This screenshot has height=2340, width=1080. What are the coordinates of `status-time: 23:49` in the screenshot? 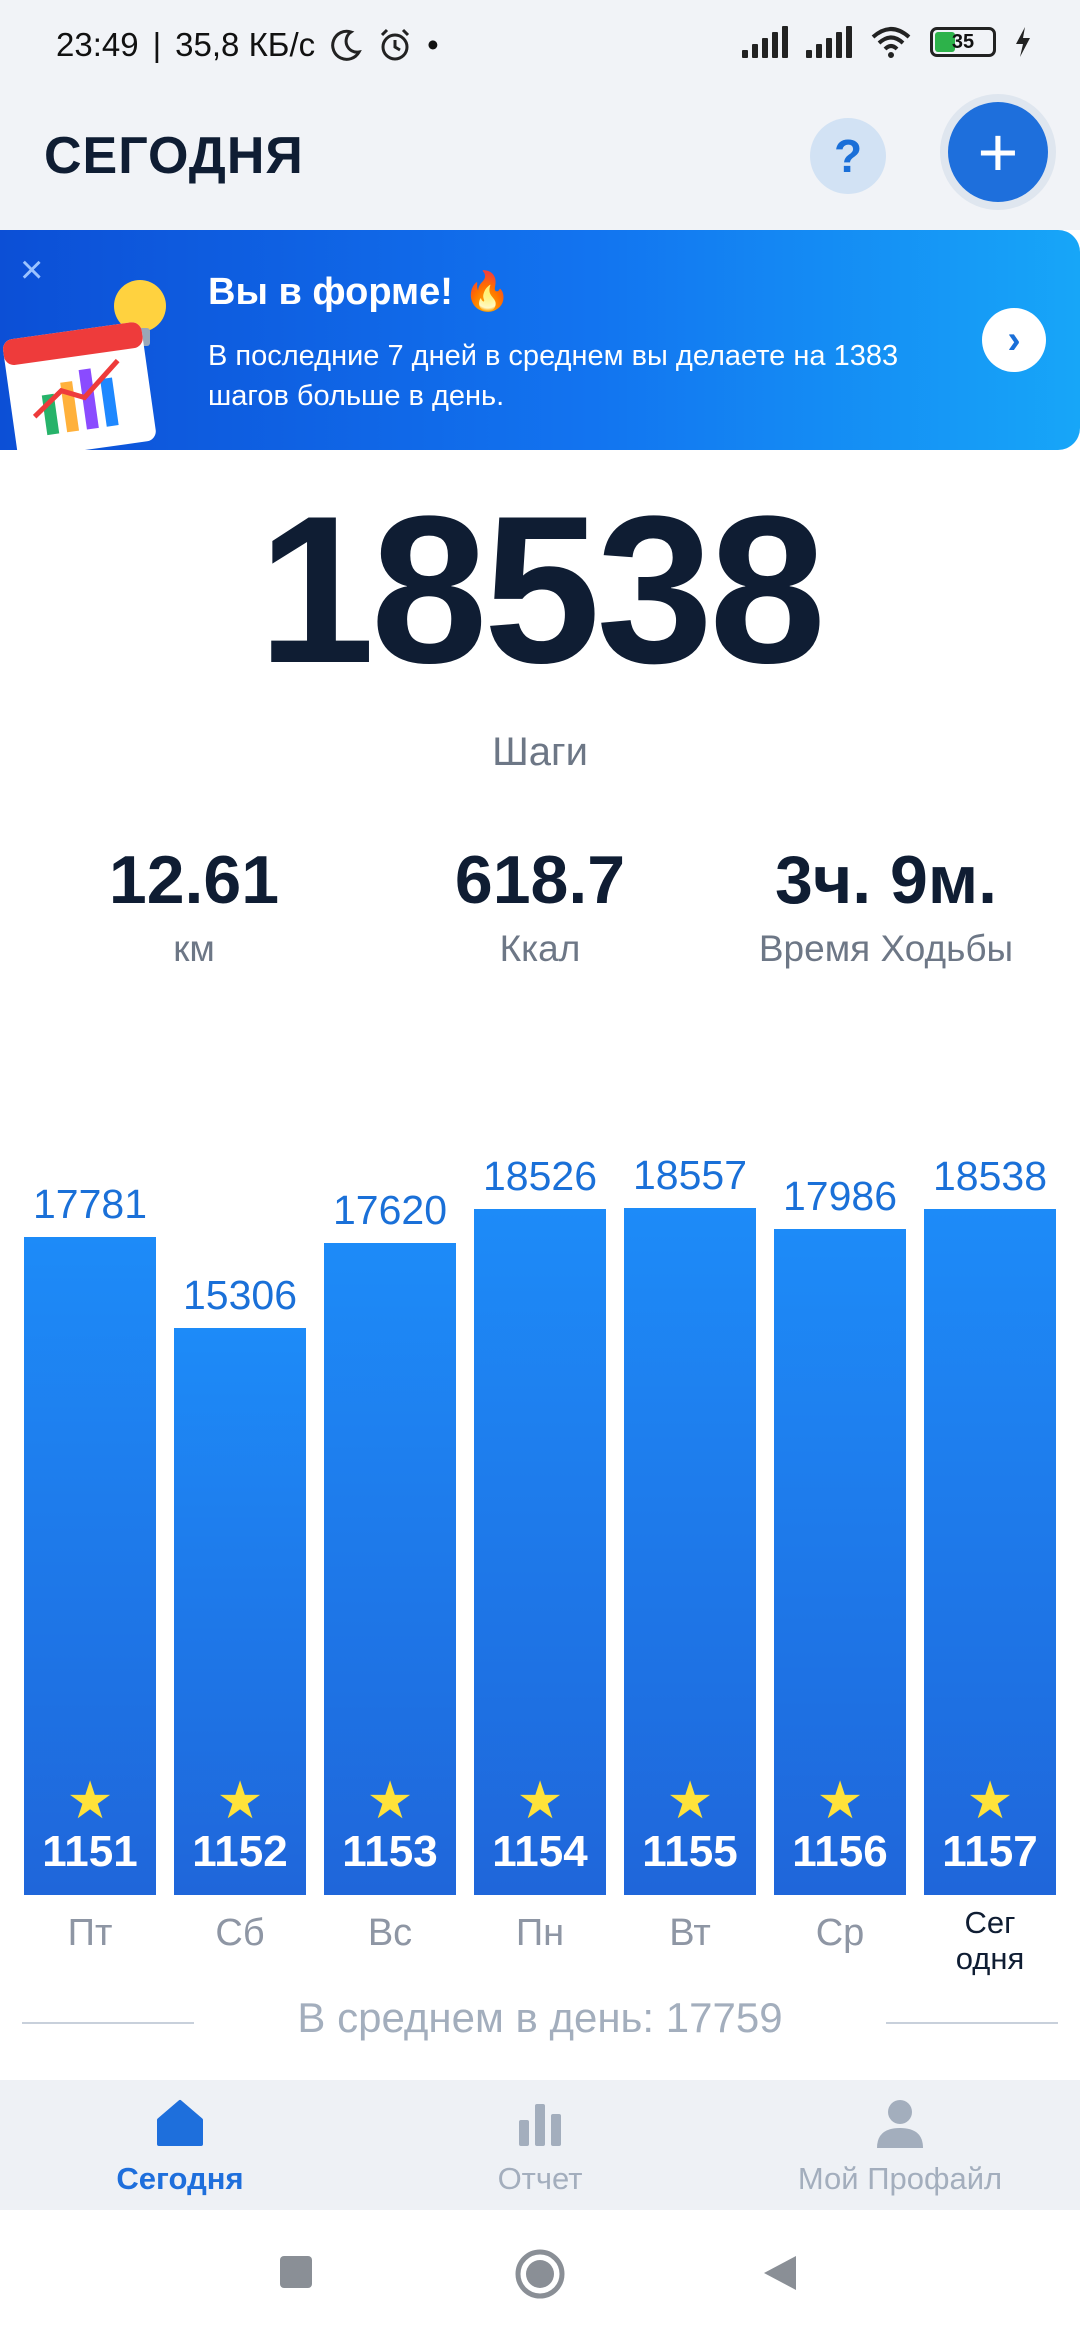 It's located at (97, 44).